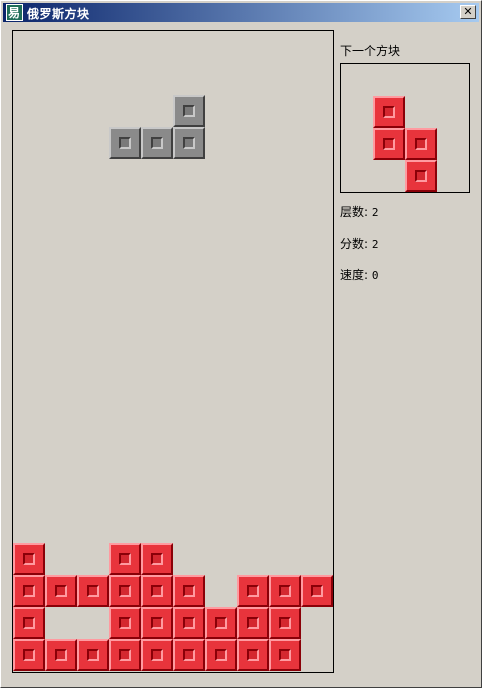 Image resolution: width=482 pixels, height=688 pixels. I want to click on next-piece-preview, so click(405, 128).